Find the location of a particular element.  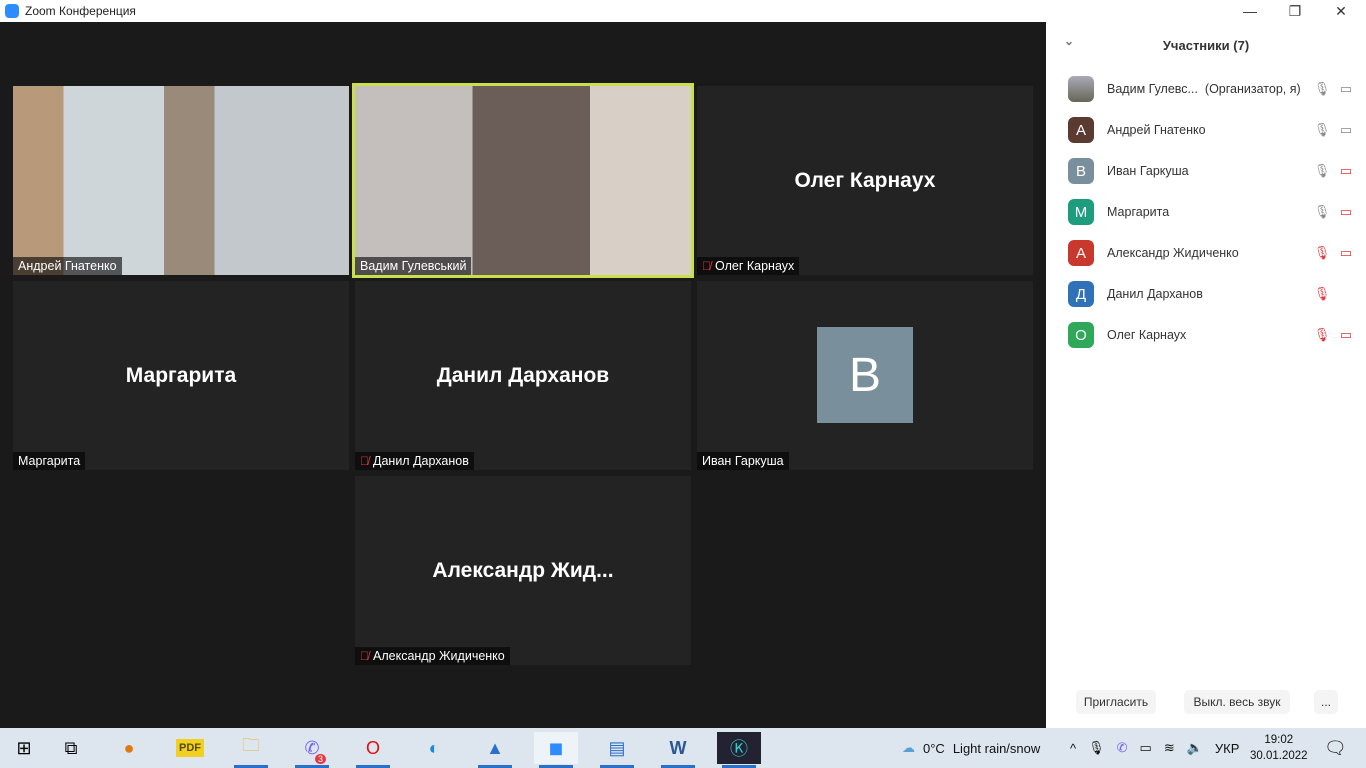

language-indicator: УКР is located at coordinates (1227, 748).